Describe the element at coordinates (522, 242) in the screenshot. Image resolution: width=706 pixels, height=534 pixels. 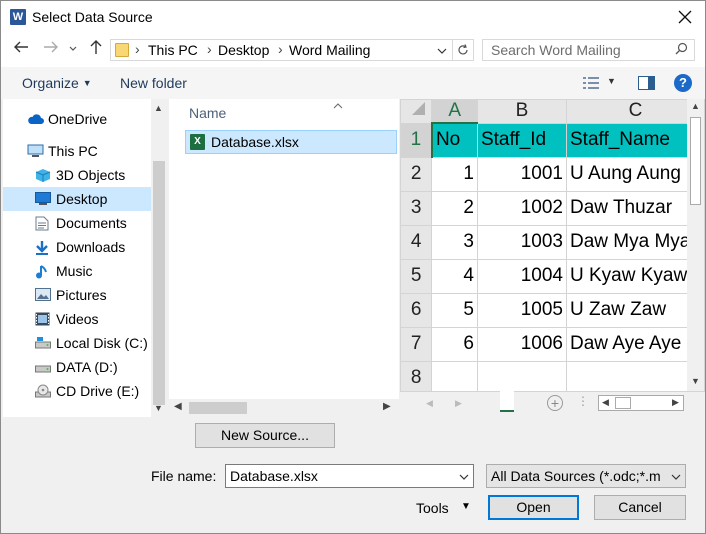
I see `cell: 1003` at that location.